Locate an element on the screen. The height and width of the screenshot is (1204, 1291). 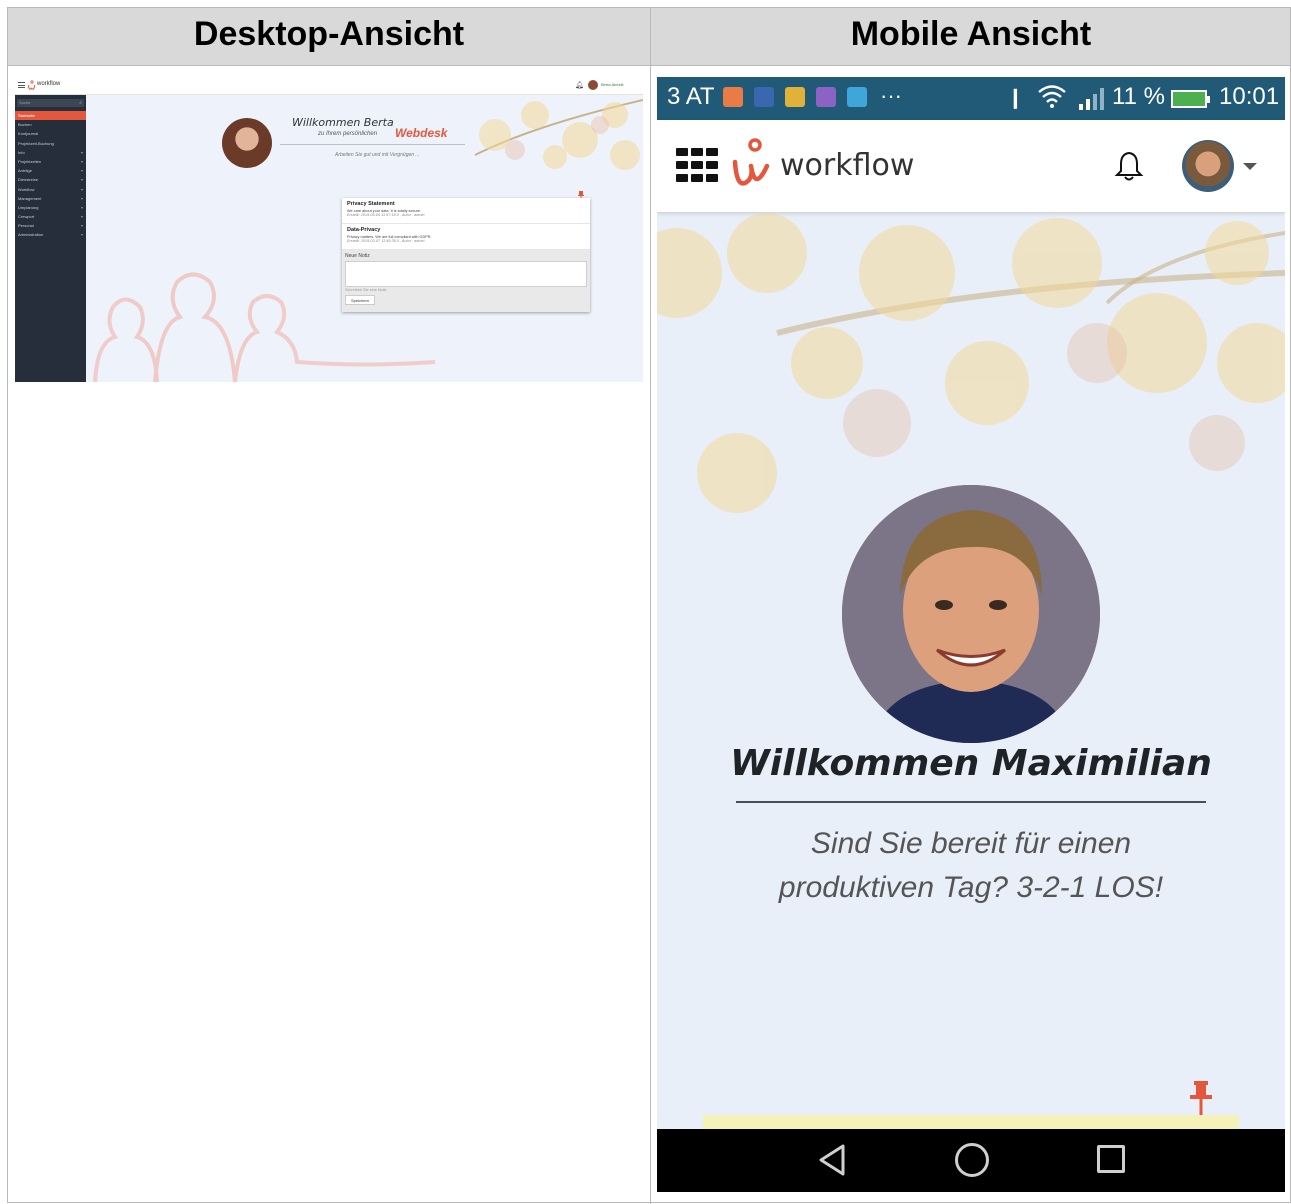
vibrate-icon: ❙ is located at coordinates (1015, 98).